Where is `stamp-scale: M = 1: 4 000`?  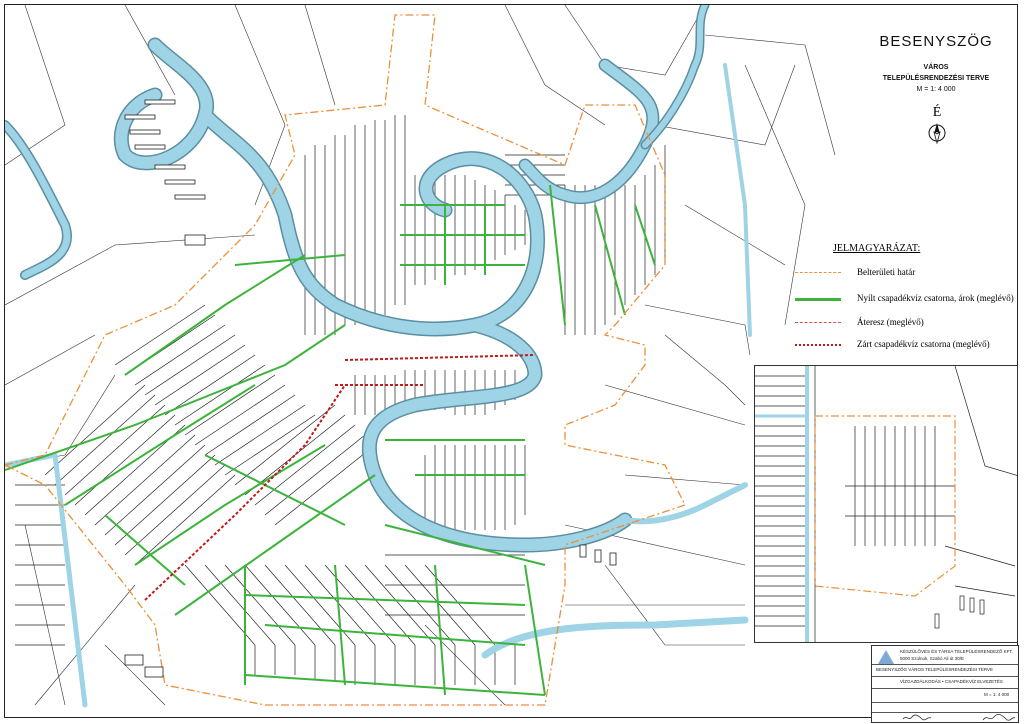
stamp-scale: M = 1: 4 000 is located at coordinates (997, 694).